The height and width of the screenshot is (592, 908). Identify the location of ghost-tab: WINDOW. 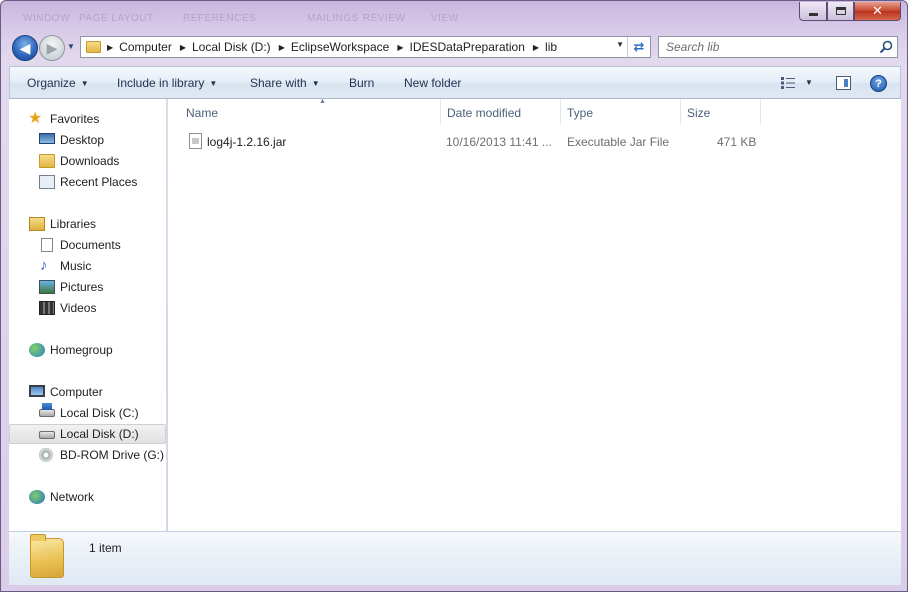
(46, 18).